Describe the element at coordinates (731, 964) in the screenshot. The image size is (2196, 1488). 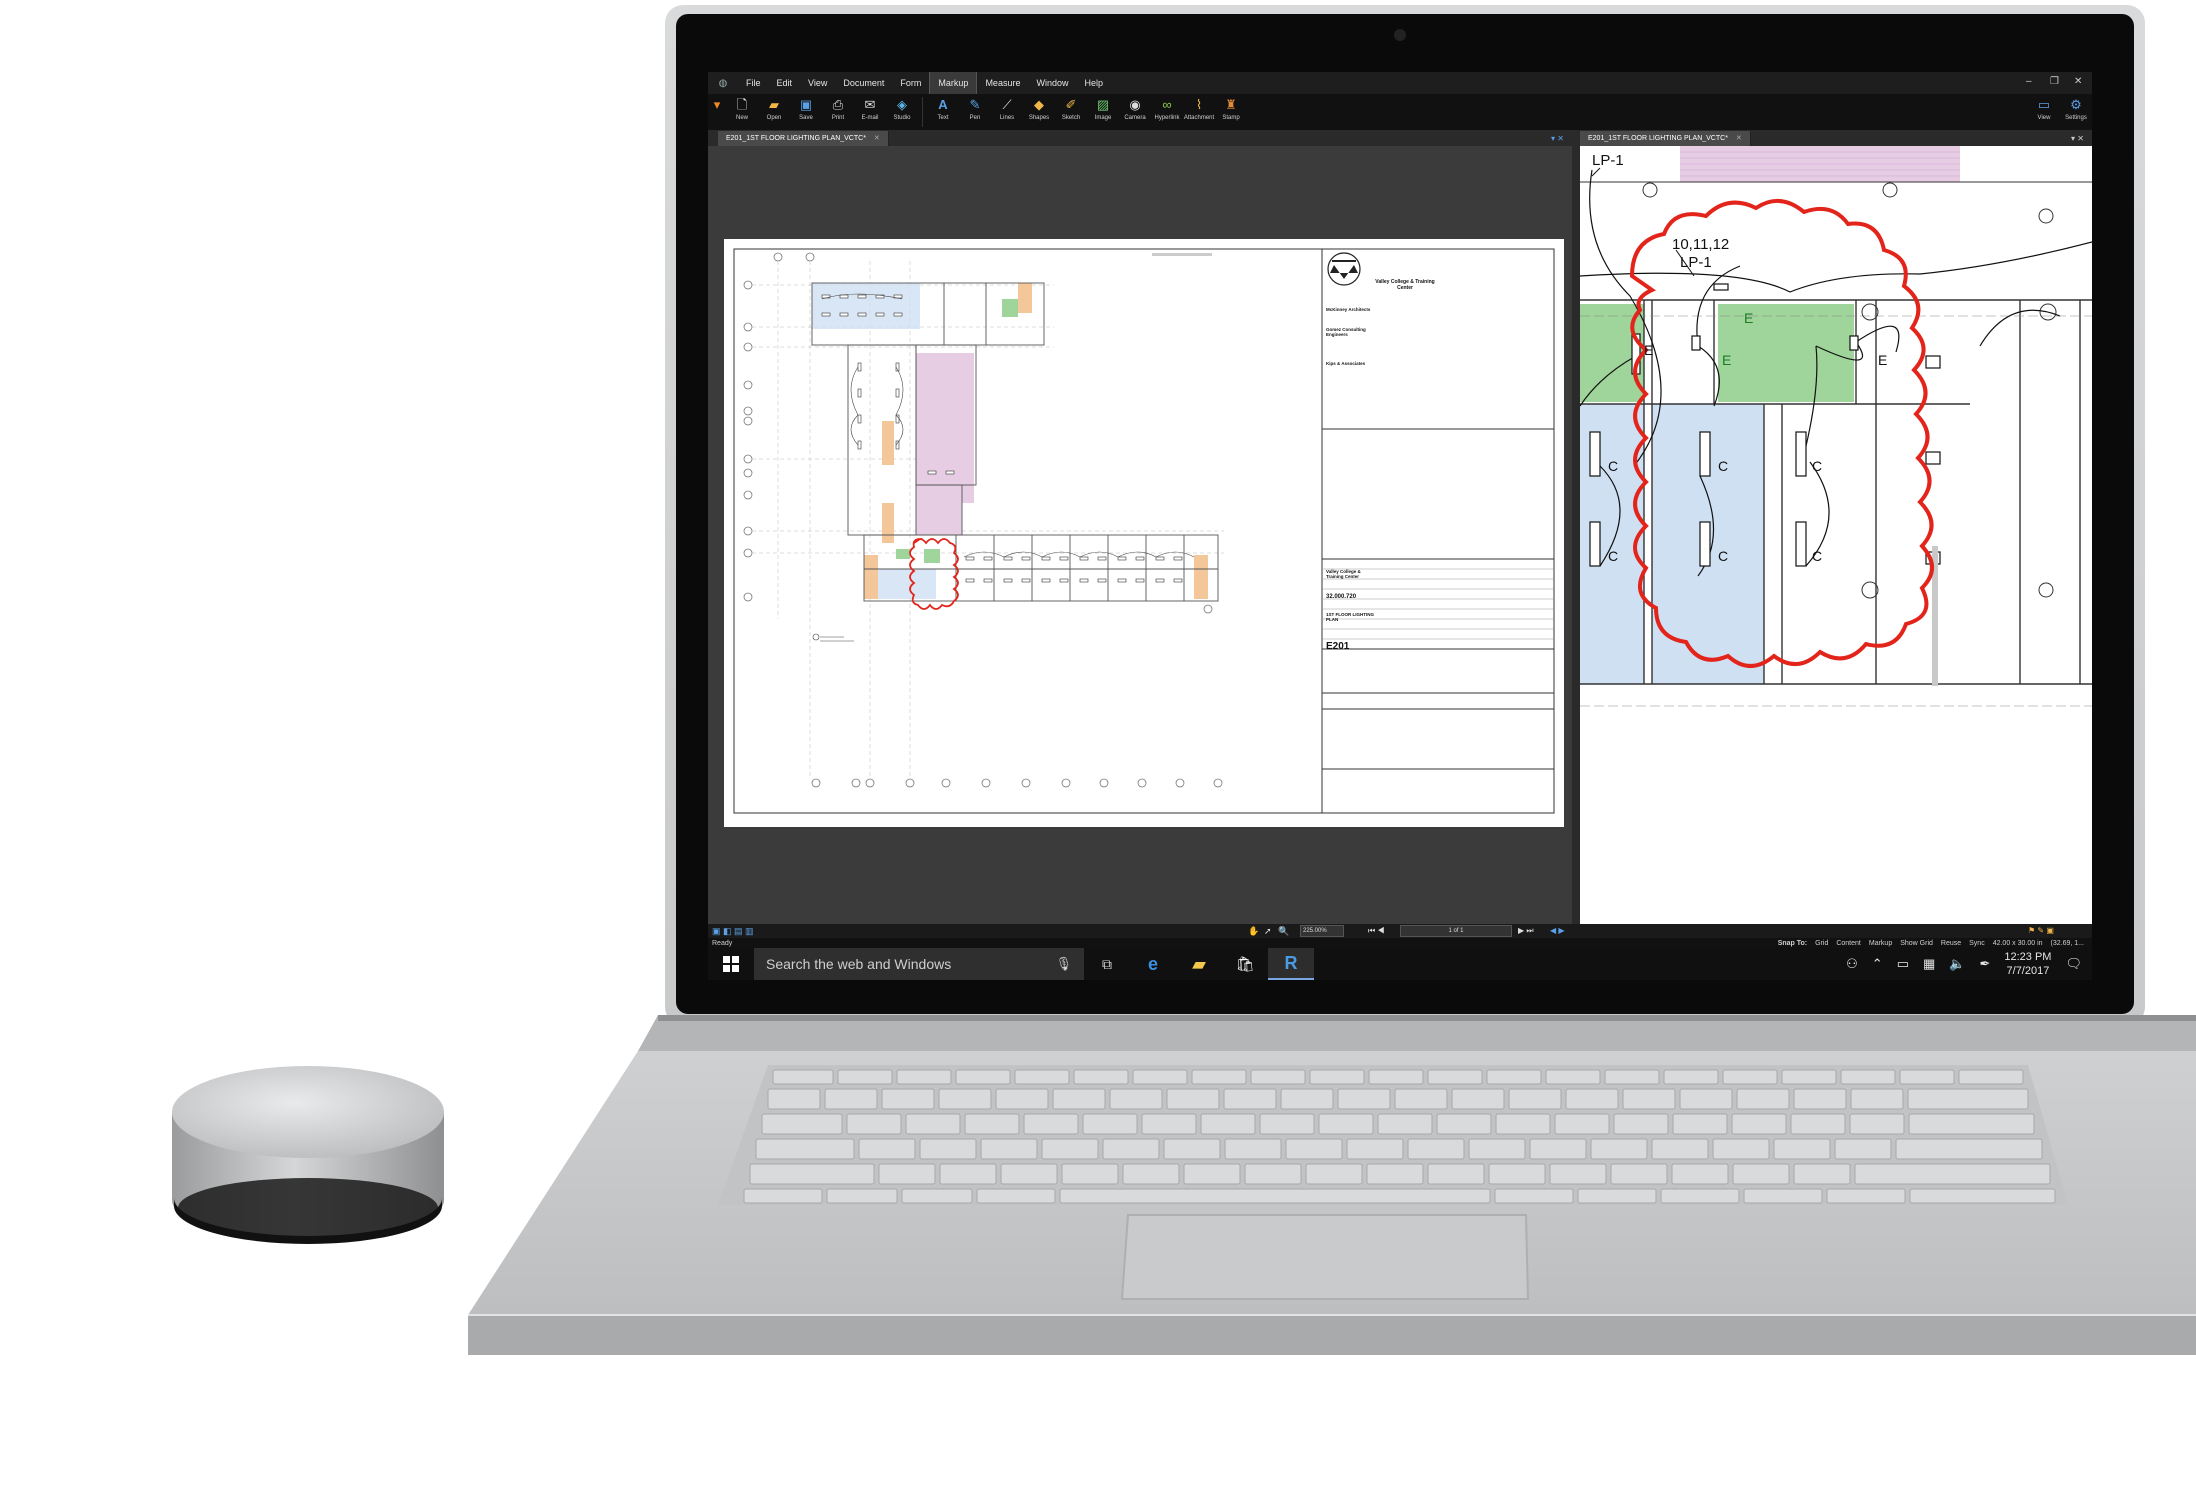
I see `start-button` at that location.